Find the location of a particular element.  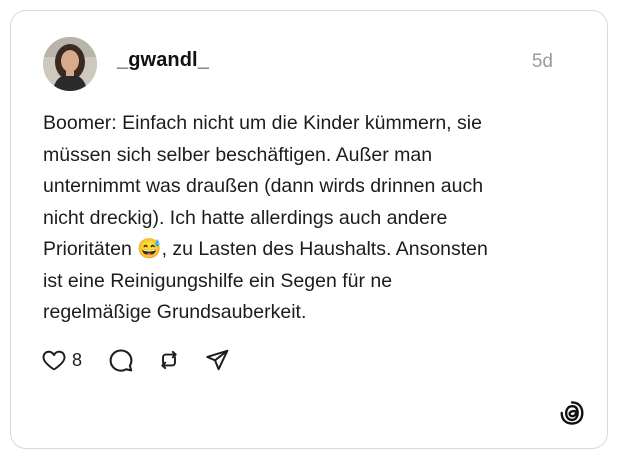

share-icon is located at coordinates (217, 360).